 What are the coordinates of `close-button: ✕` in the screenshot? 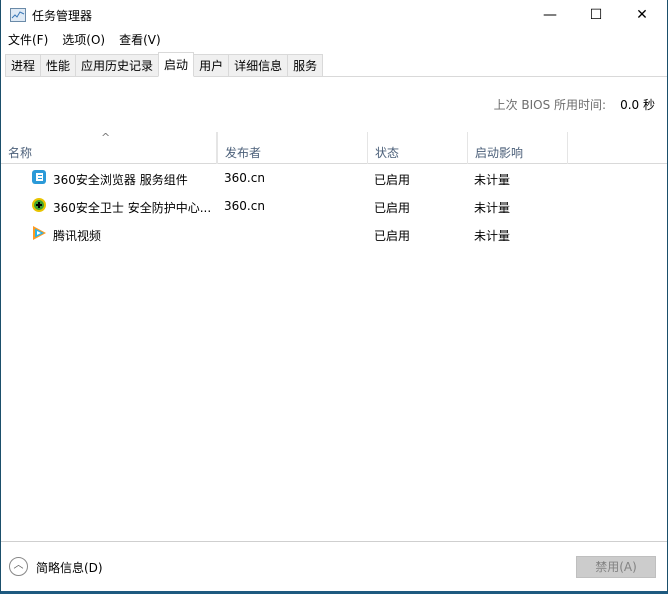 It's located at (642, 15).